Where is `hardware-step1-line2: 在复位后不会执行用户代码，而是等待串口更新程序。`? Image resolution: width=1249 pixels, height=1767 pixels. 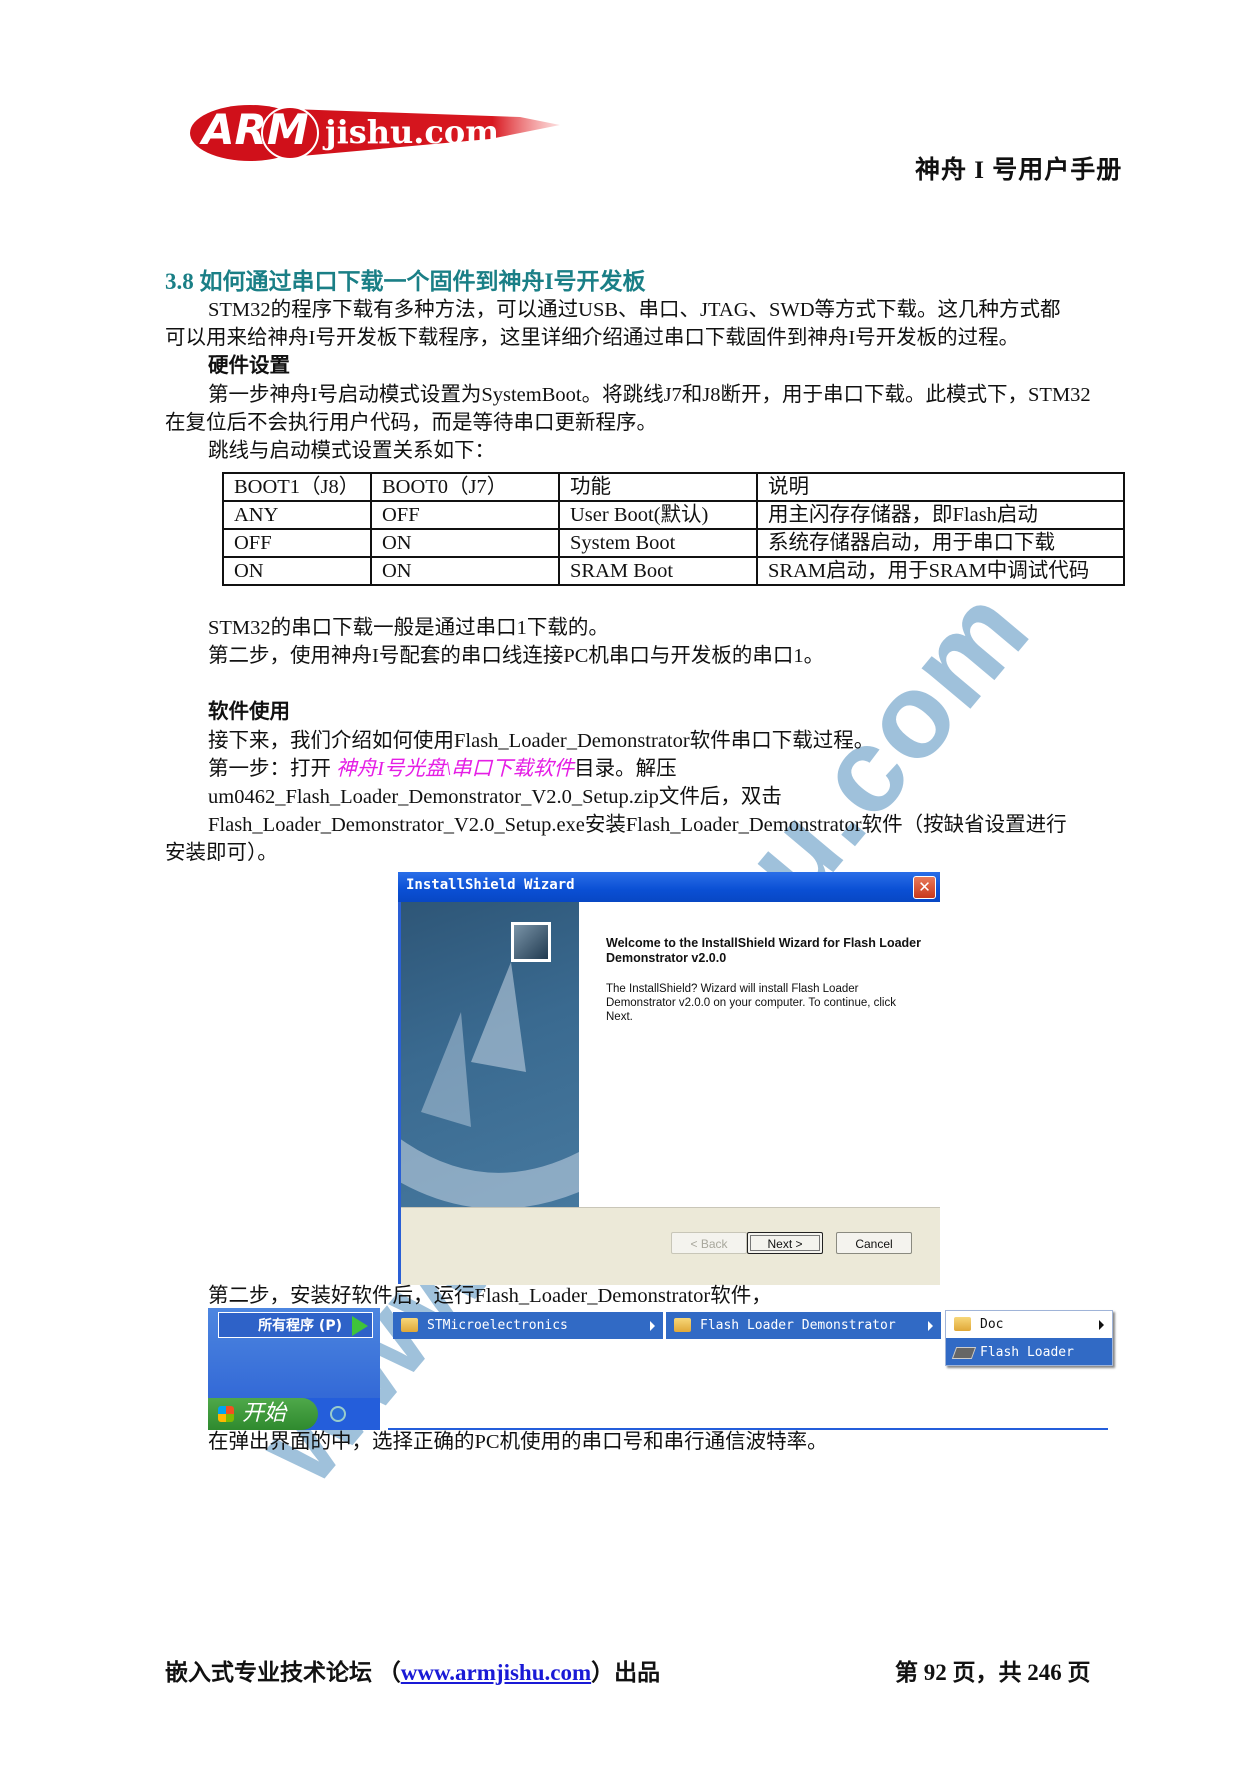
hardware-step1-line2: 在复位后不会执行用户代码，而是等待串口更新程序。 is located at coordinates (411, 423).